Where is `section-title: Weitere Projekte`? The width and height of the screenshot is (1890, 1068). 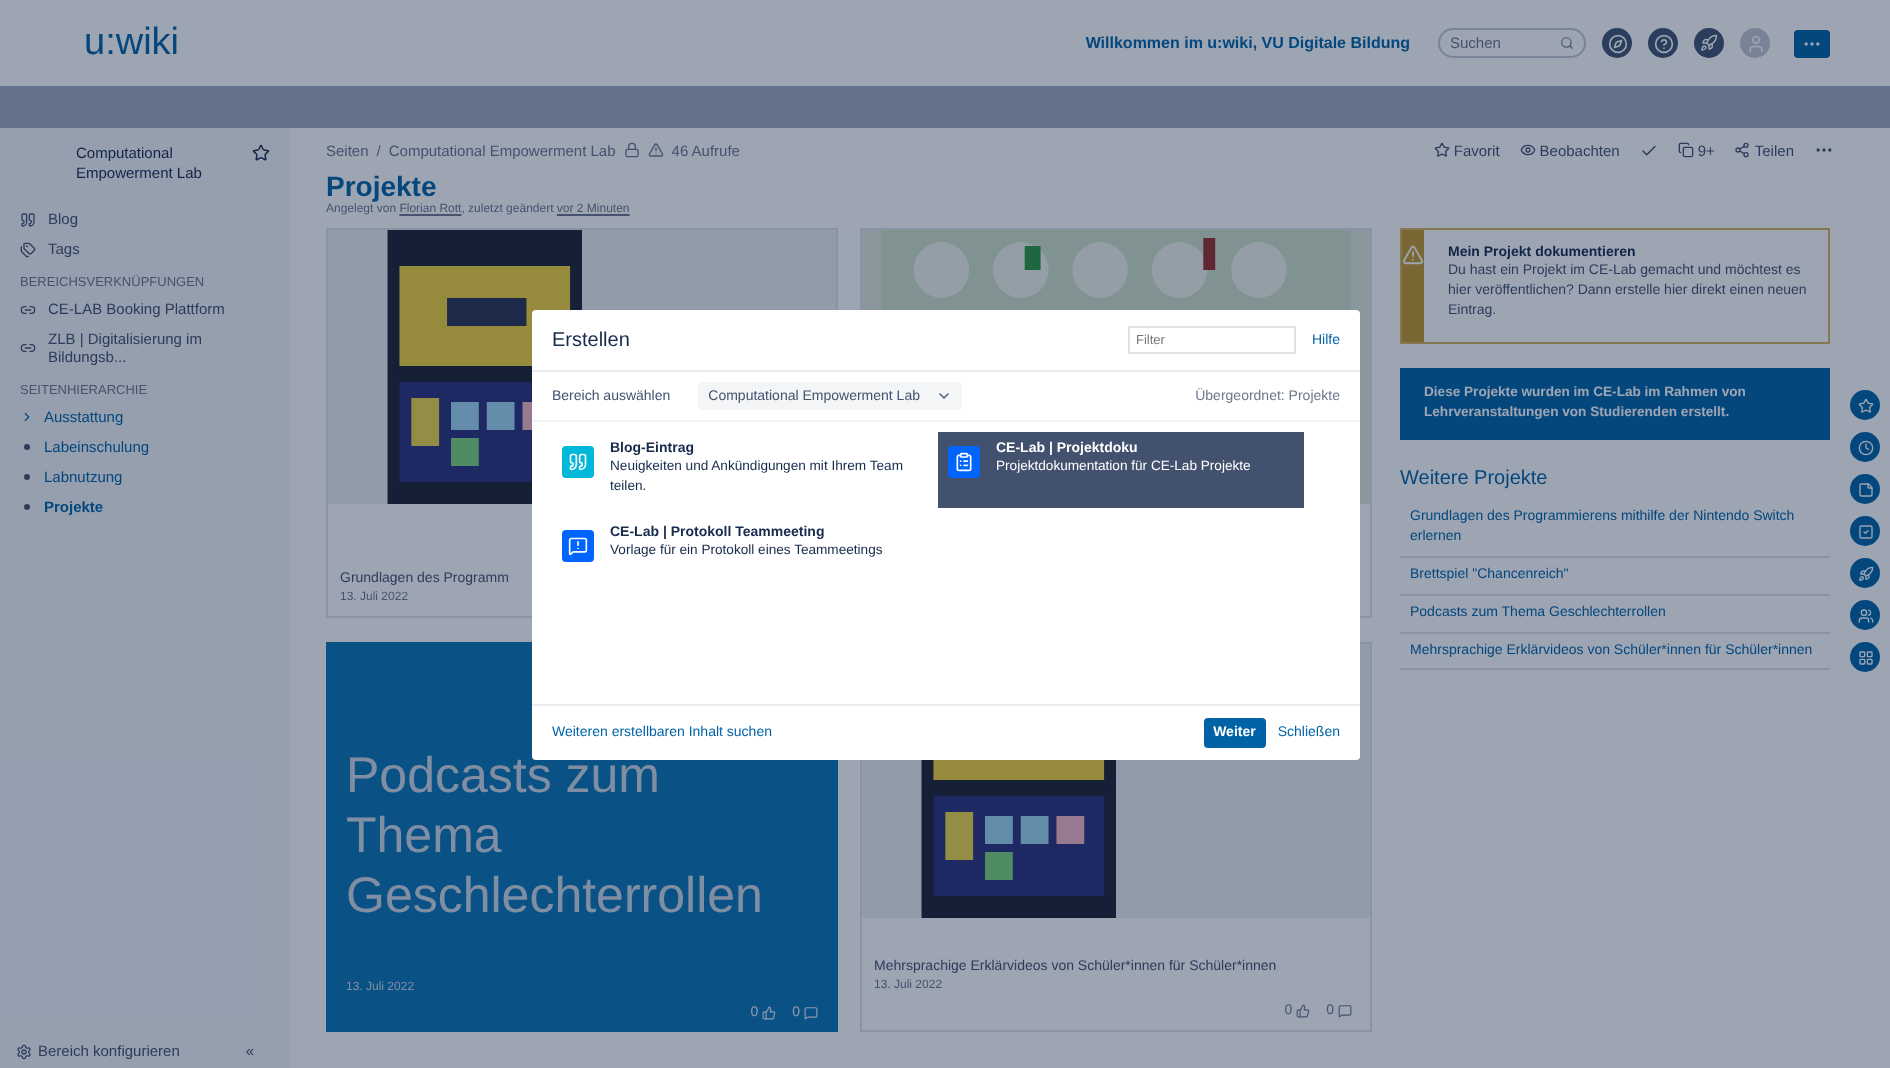 section-title: Weitere Projekte is located at coordinates (1475, 479).